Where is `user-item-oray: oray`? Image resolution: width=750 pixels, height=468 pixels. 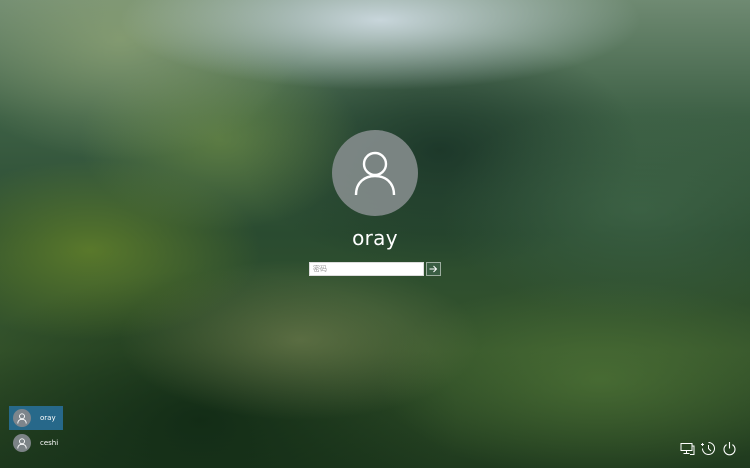
user-item-oray: oray is located at coordinates (36, 418).